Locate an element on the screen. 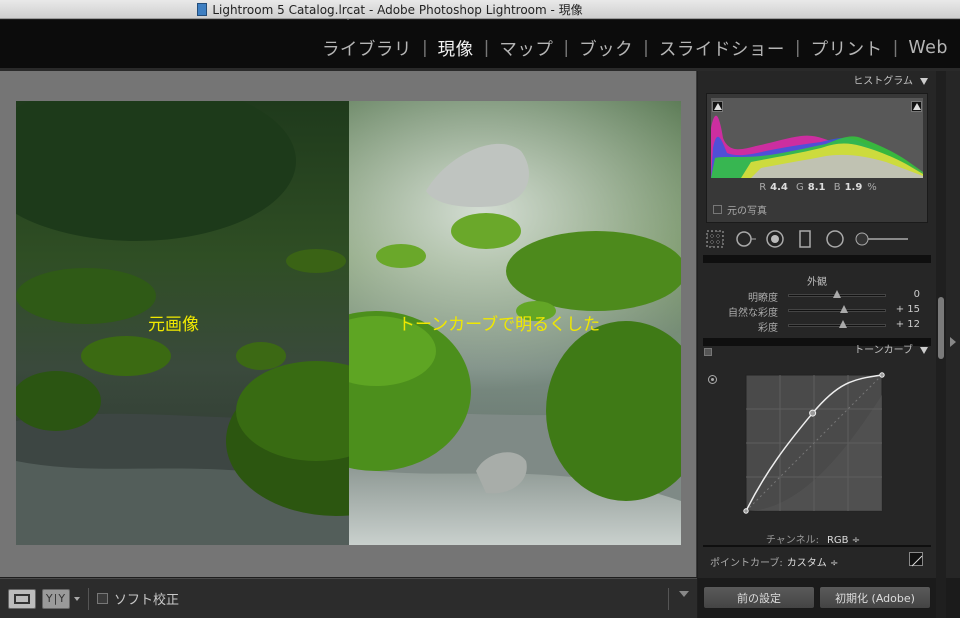 The height and width of the screenshot is (618, 960). presence-header: 外観 is located at coordinates (817, 282).